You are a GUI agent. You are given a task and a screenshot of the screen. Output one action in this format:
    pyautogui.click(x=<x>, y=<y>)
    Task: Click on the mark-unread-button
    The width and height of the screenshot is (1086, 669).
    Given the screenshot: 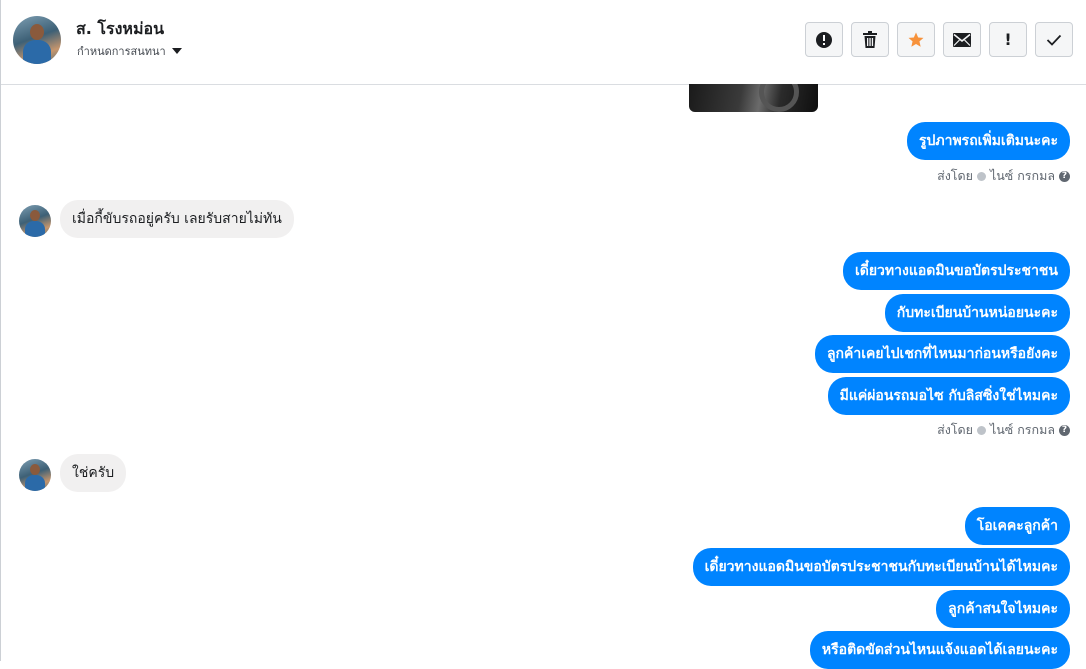 What is the action you would take?
    pyautogui.click(x=962, y=39)
    